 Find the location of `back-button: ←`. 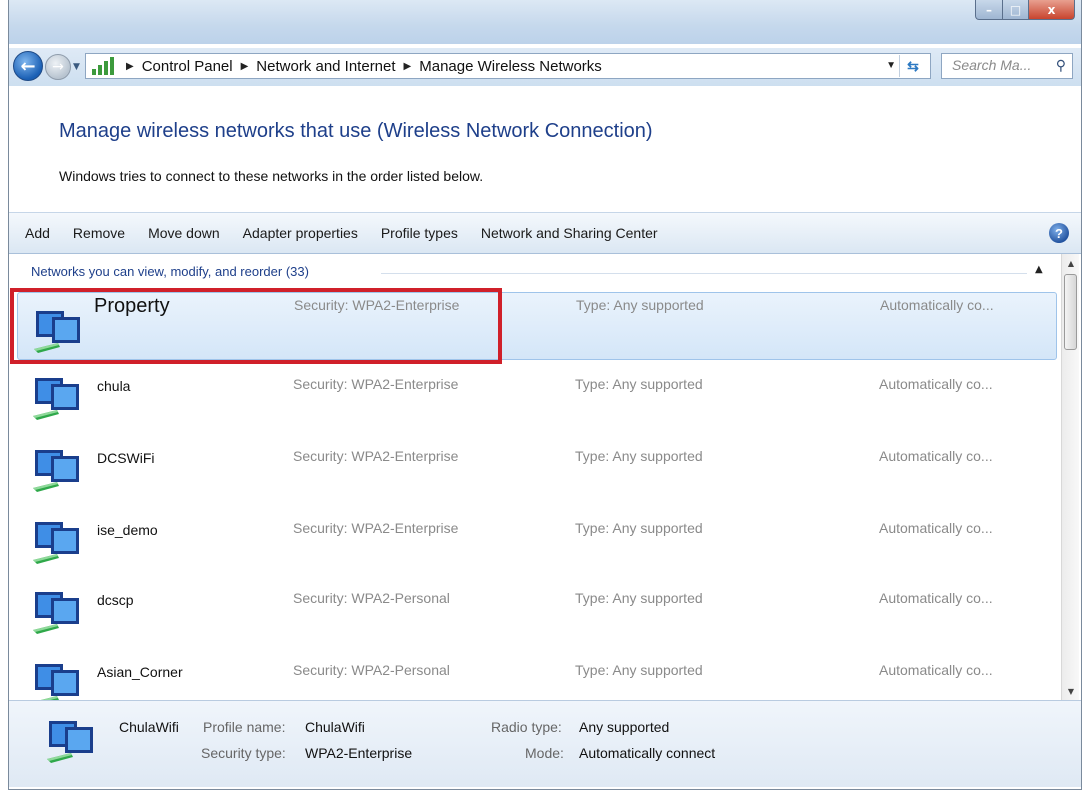

back-button: ← is located at coordinates (28, 66).